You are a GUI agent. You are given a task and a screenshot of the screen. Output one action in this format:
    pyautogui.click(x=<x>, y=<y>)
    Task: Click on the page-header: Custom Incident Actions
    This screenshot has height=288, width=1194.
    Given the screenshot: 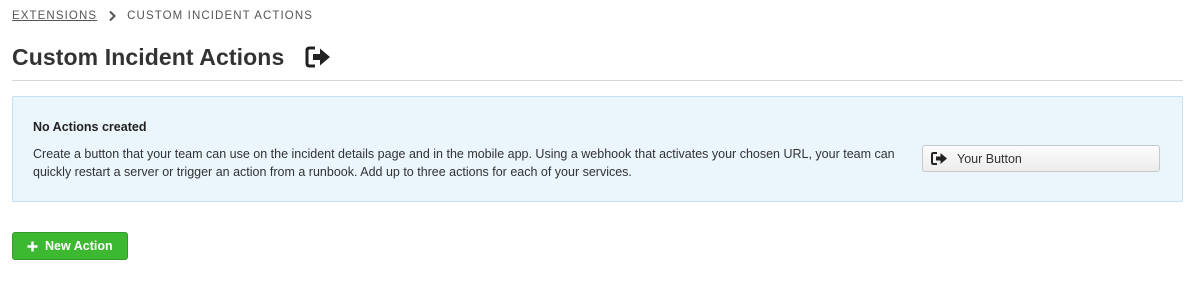 What is the action you would take?
    pyautogui.click(x=172, y=57)
    